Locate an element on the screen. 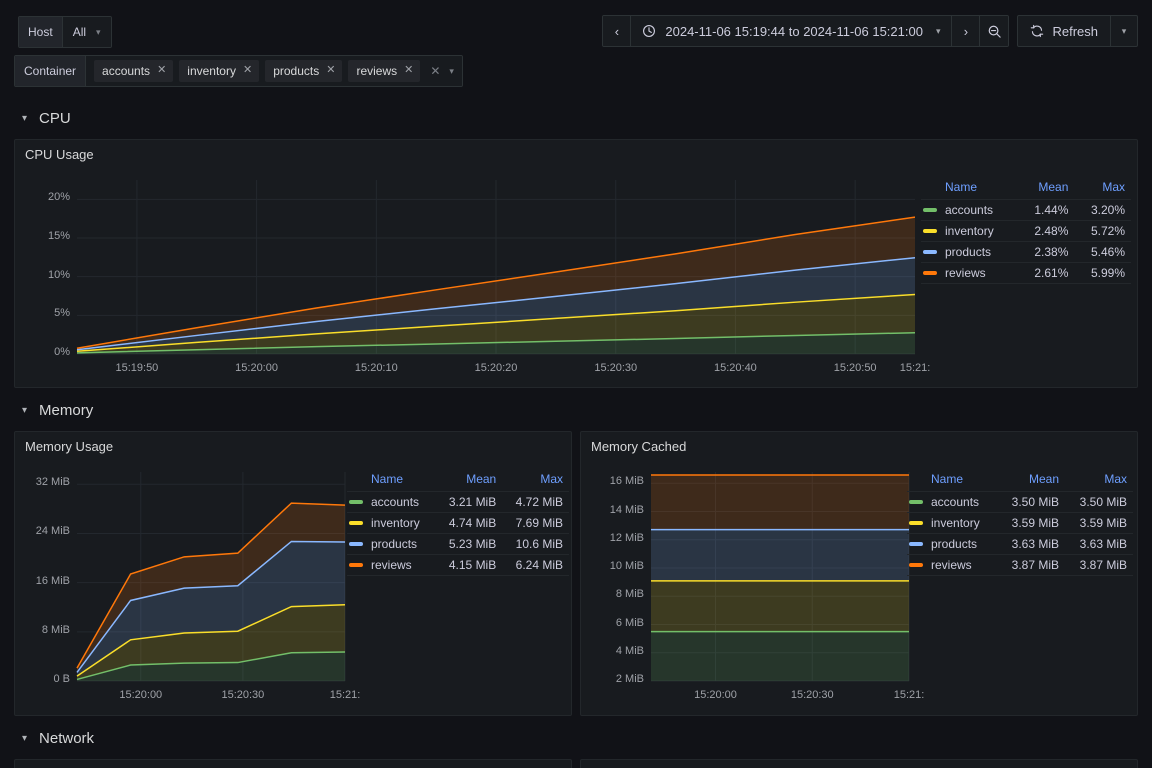  x-axis-tick-label: 15:21: is located at coordinates (915, 368).